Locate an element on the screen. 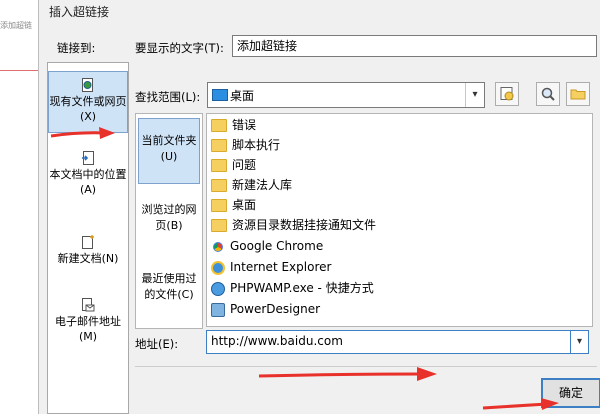 The height and width of the screenshot is (414, 600). look-in-dropdown: 桌面 ▾ is located at coordinates (346, 95).